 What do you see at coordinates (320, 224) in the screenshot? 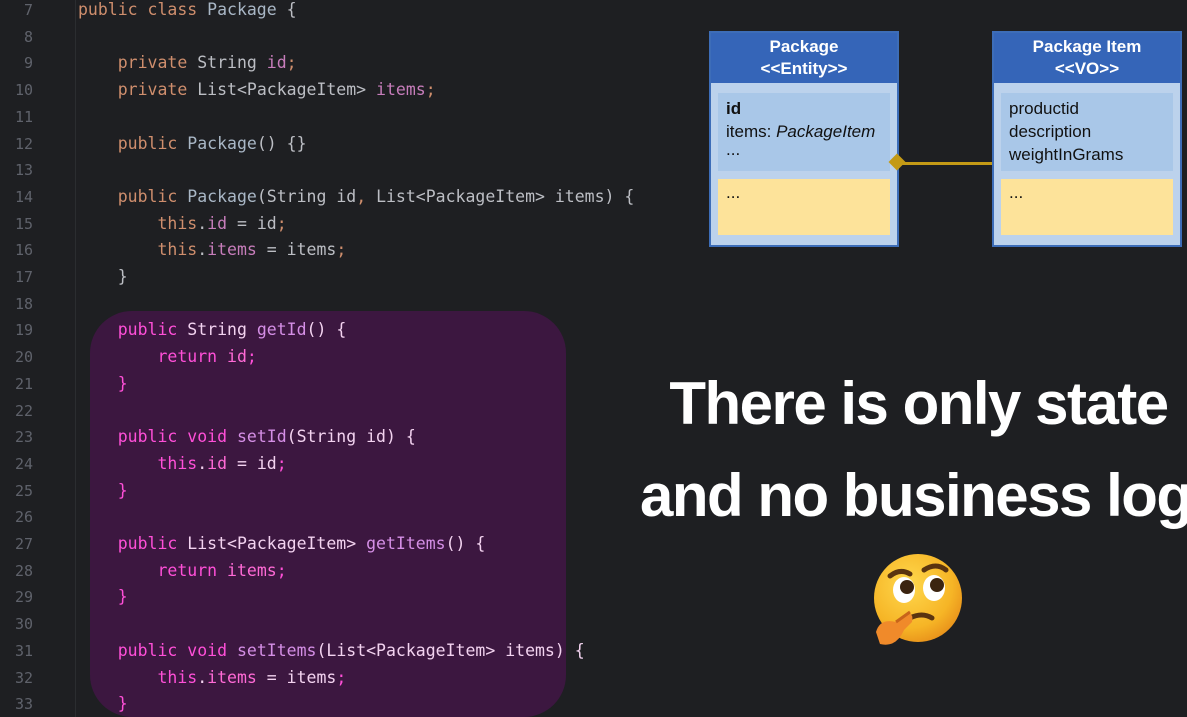
I see `code-line: 15 this.id = id;` at bounding box center [320, 224].